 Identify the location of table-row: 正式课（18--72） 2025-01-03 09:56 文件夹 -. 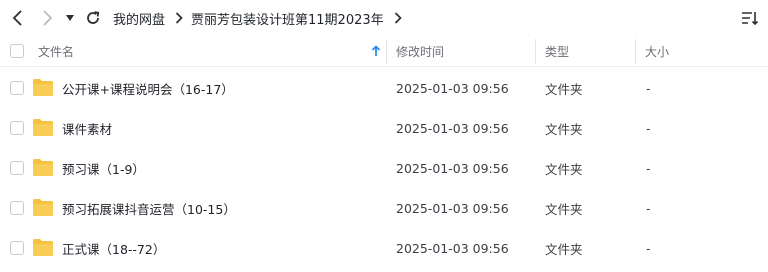
(384, 248).